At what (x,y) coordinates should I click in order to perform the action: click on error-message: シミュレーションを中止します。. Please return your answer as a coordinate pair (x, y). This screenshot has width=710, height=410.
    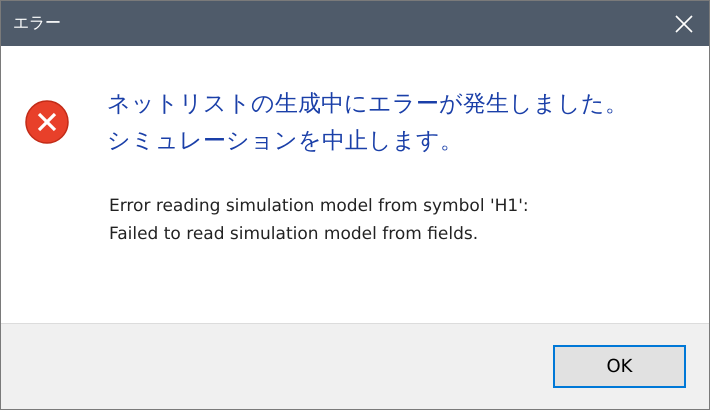
    Looking at the image, I should click on (285, 141).